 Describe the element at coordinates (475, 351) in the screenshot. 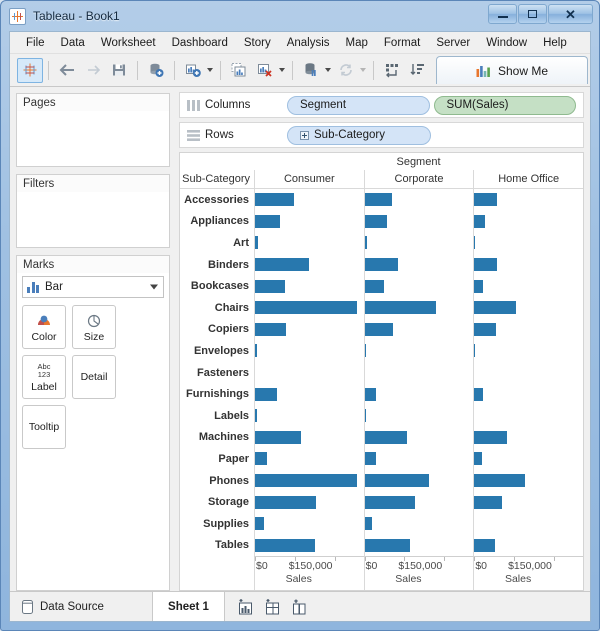

I see `bar-envelopes-home-office` at that location.